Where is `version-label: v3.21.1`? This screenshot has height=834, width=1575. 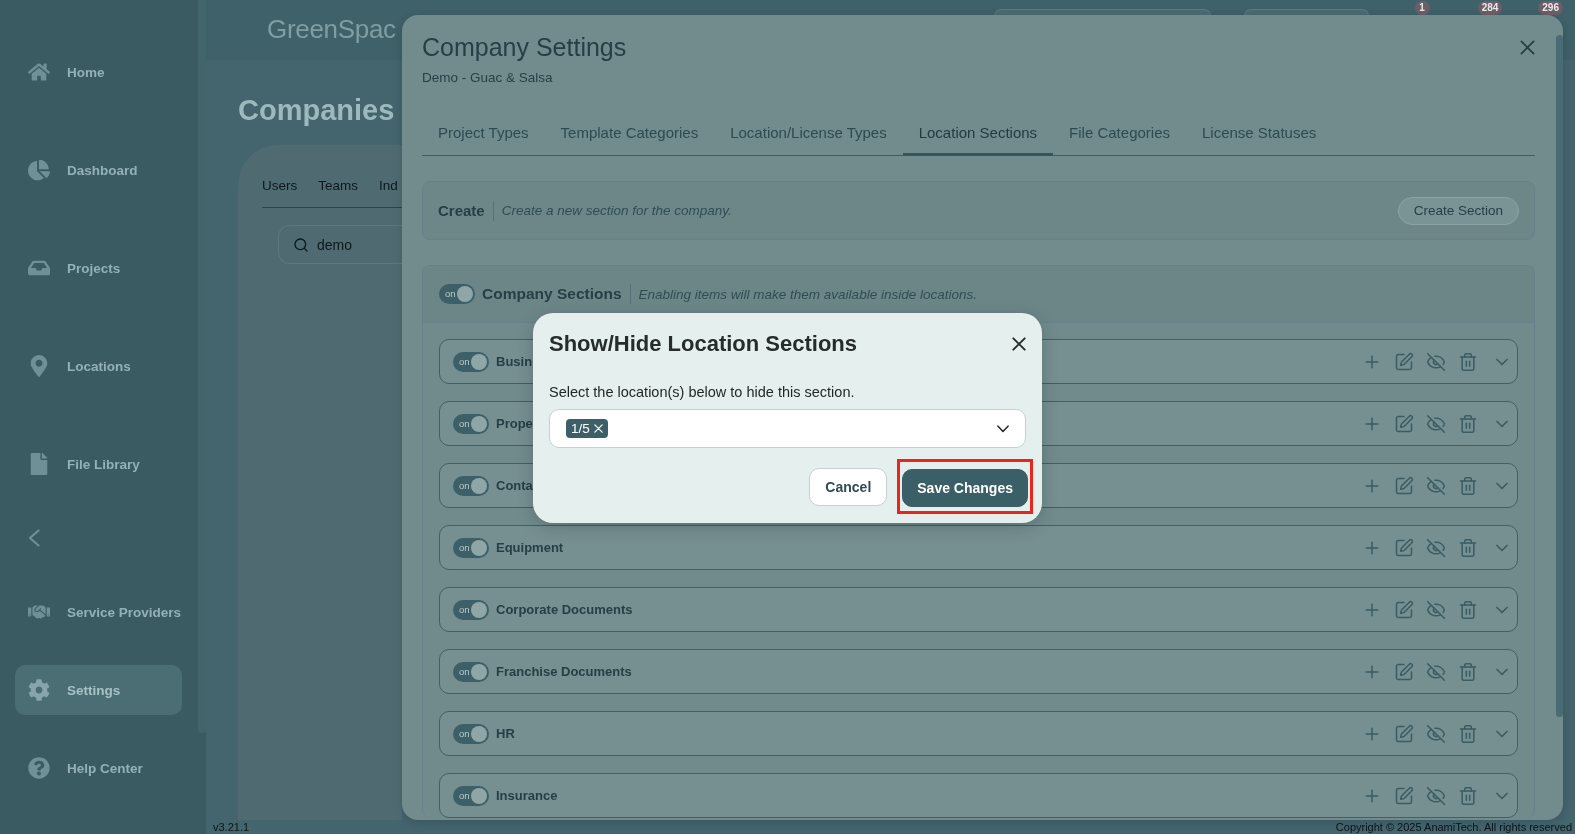 version-label: v3.21.1 is located at coordinates (231, 827).